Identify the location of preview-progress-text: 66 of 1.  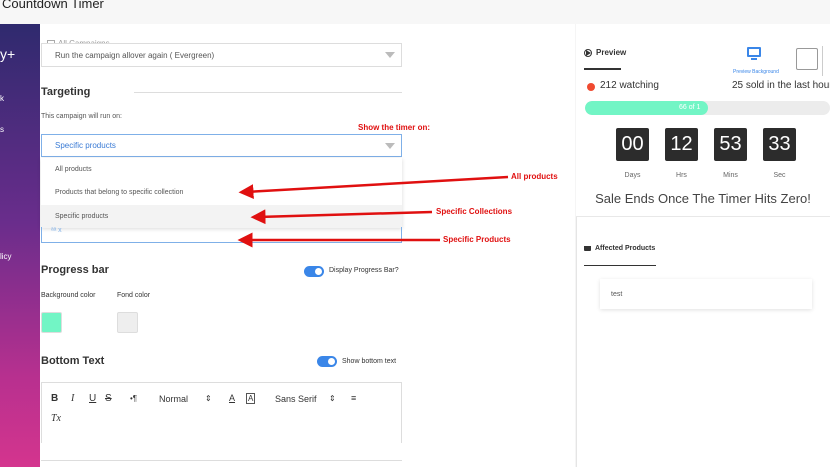
(690, 107).